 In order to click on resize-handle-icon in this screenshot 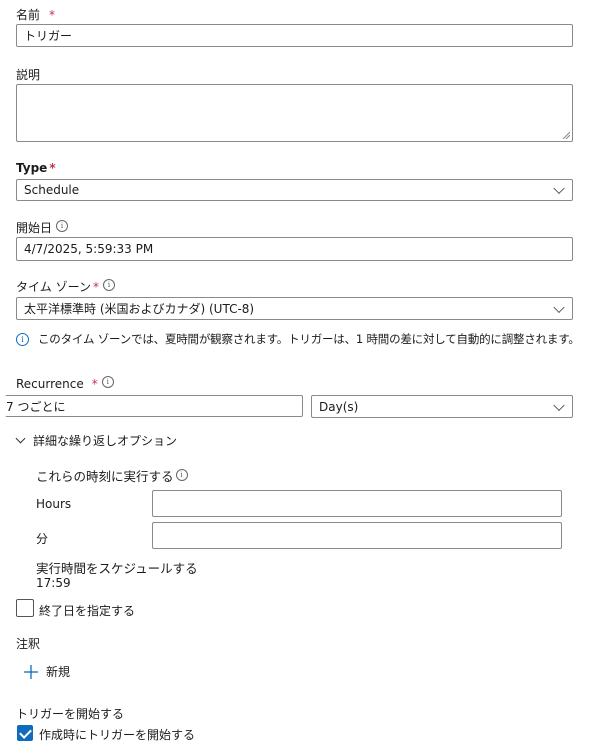, I will do `click(566, 135)`.